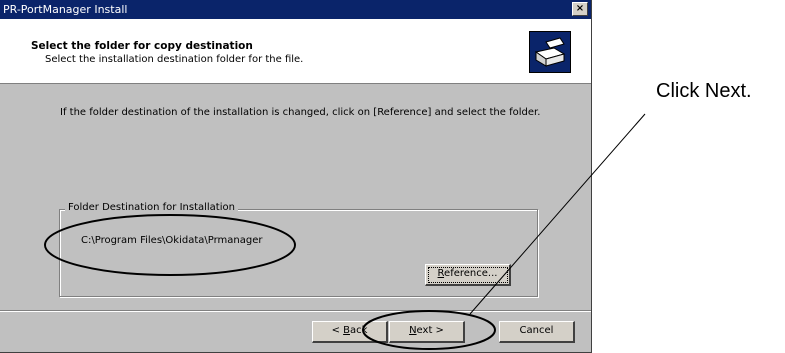 The height and width of the screenshot is (353, 785). I want to click on button-separator, so click(295, 311).